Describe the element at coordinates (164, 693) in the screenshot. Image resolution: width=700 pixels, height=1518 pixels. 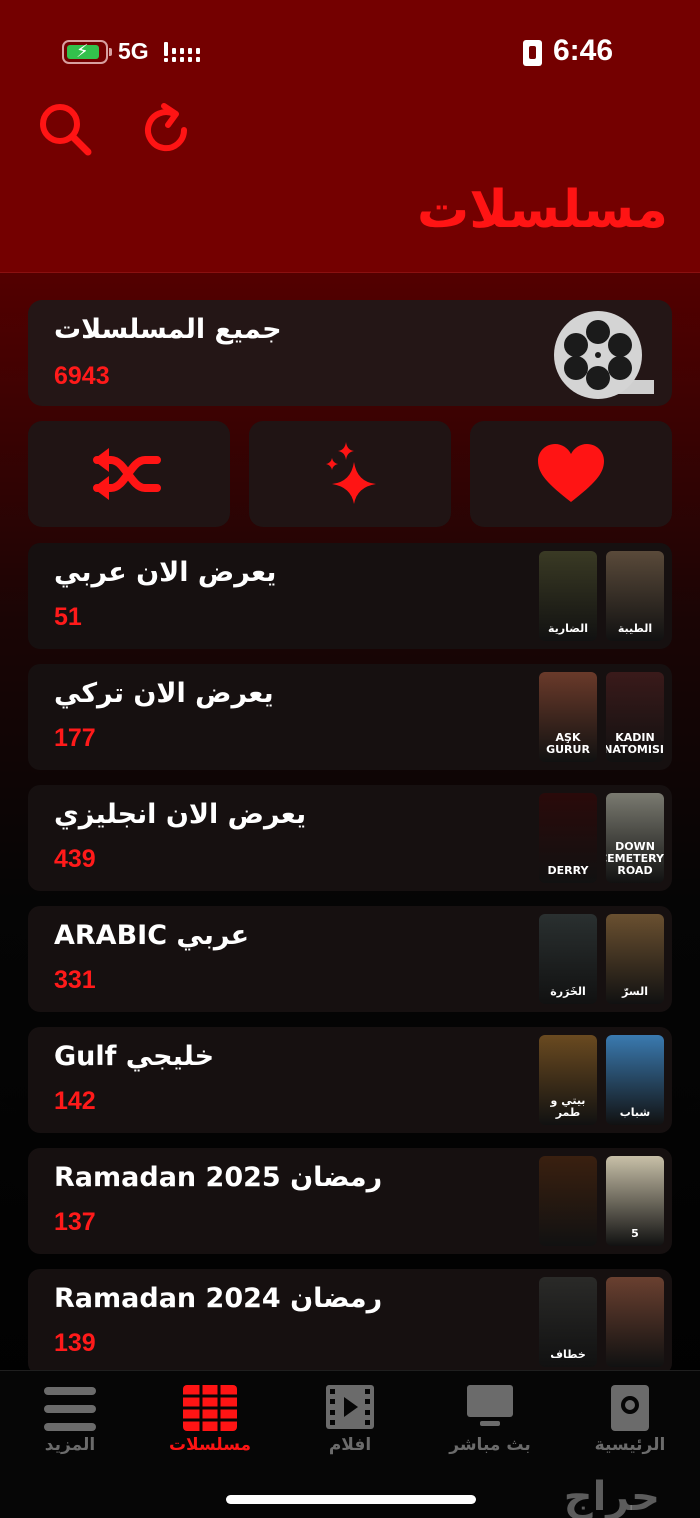
I see `category-label: يعرض الان تركي` at that location.